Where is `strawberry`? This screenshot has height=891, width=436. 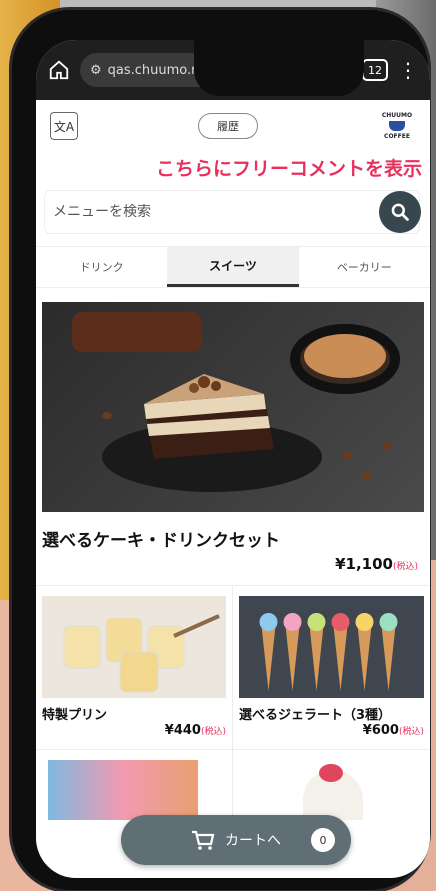 strawberry is located at coordinates (331, 773).